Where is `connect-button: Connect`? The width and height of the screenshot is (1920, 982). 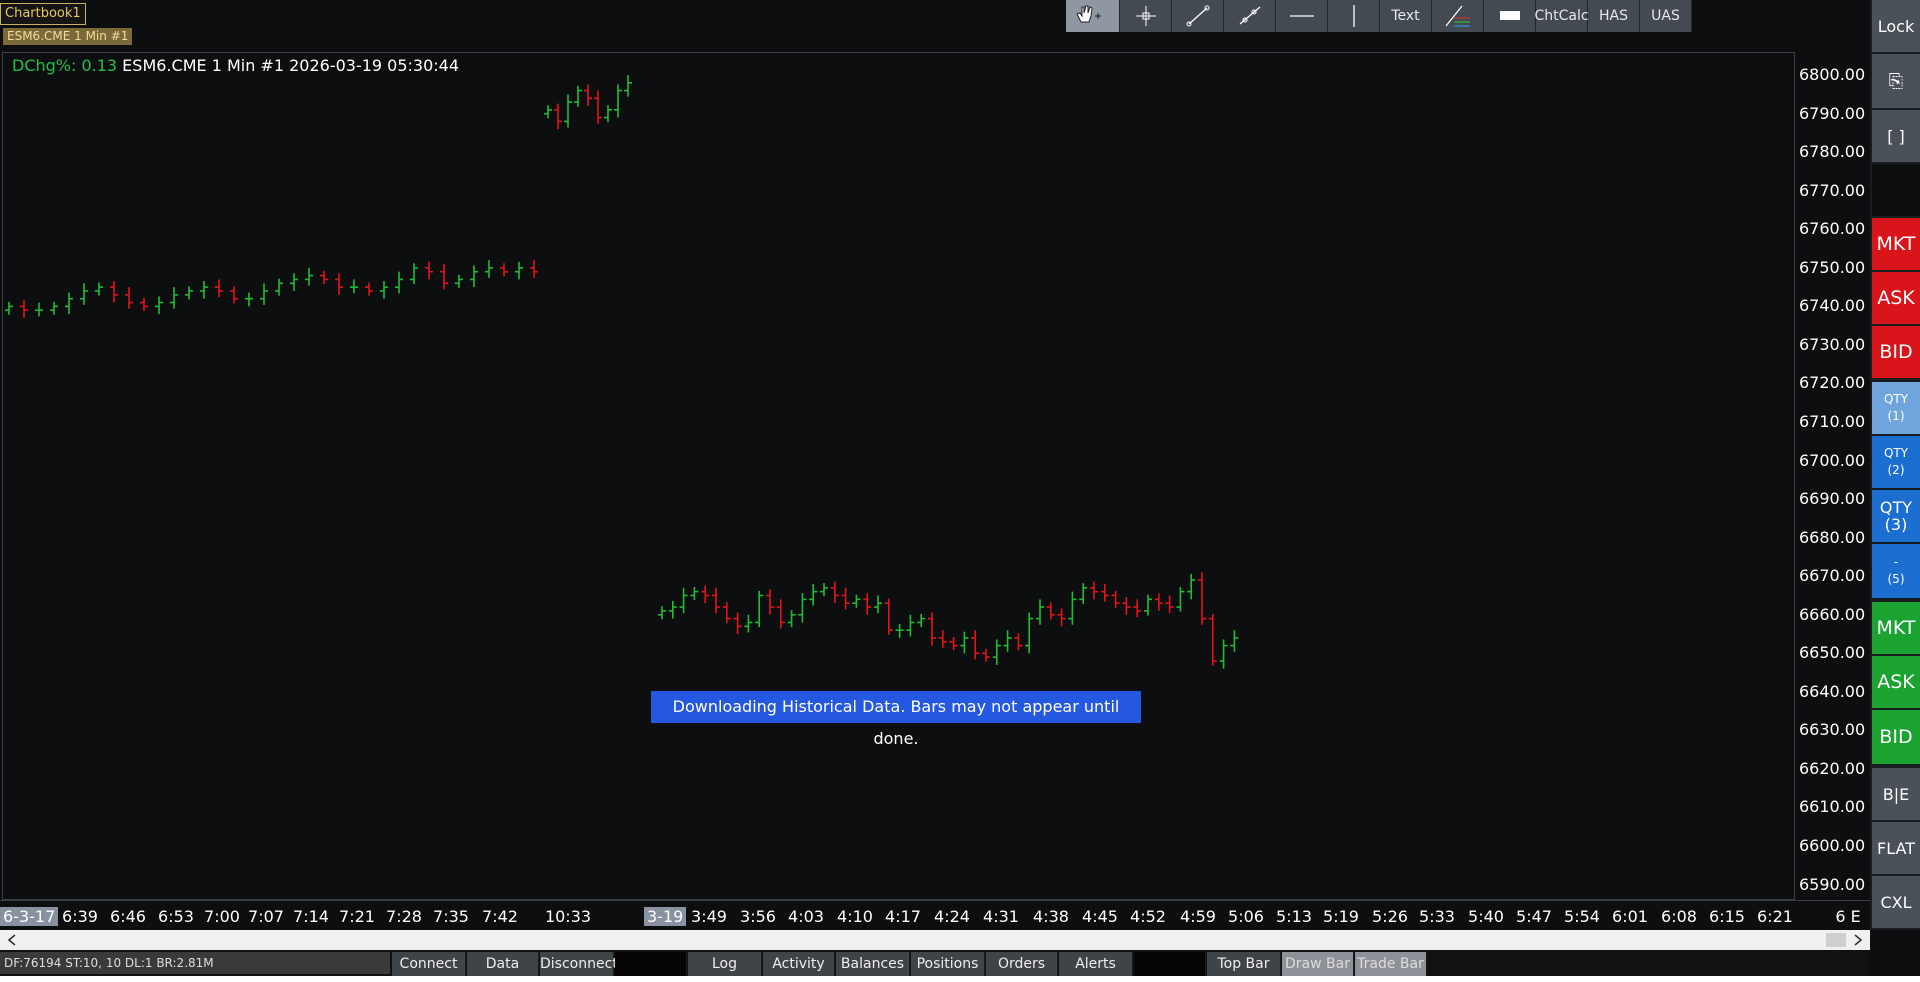 connect-button: Connect is located at coordinates (429, 964).